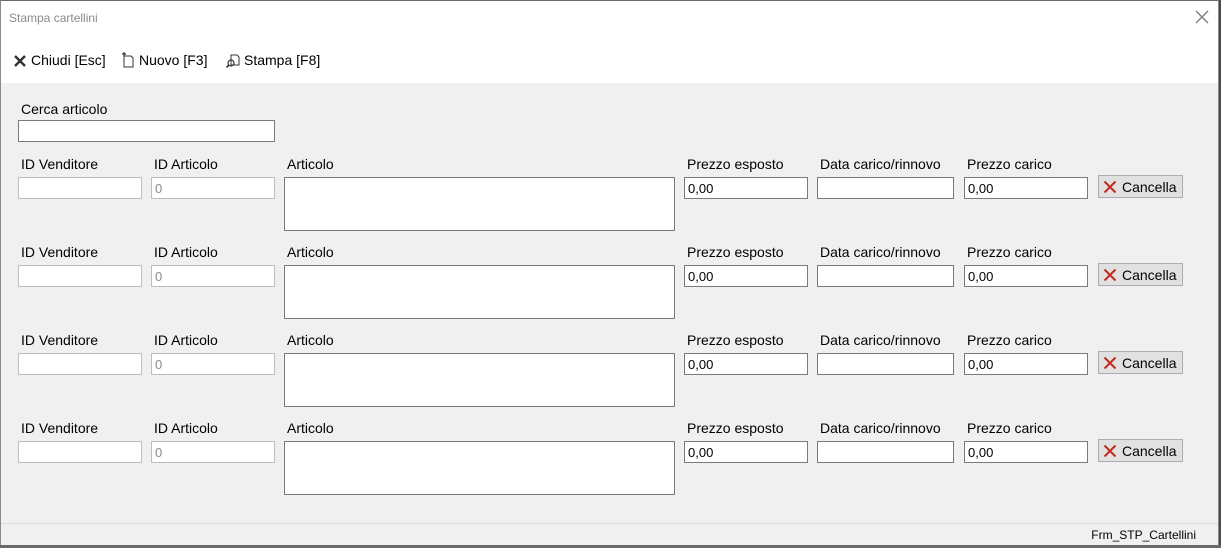 The width and height of the screenshot is (1221, 548). Describe the element at coordinates (609, 534) in the screenshot. I see `status-bar: Frm_STP_Cartellini` at that location.